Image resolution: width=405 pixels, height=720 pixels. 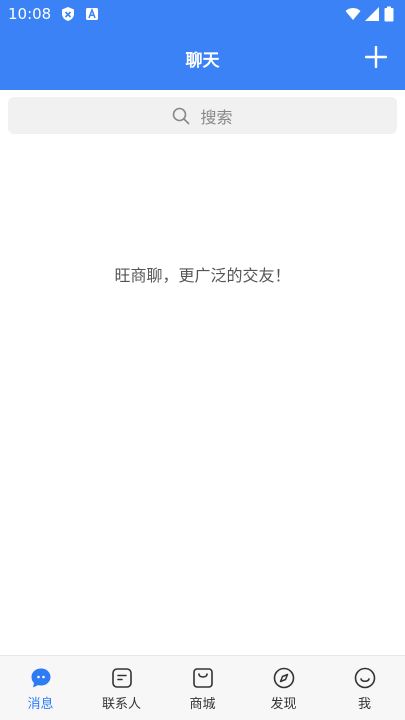 What do you see at coordinates (216, 117) in the screenshot?
I see `search-placeholder: 搜索` at bounding box center [216, 117].